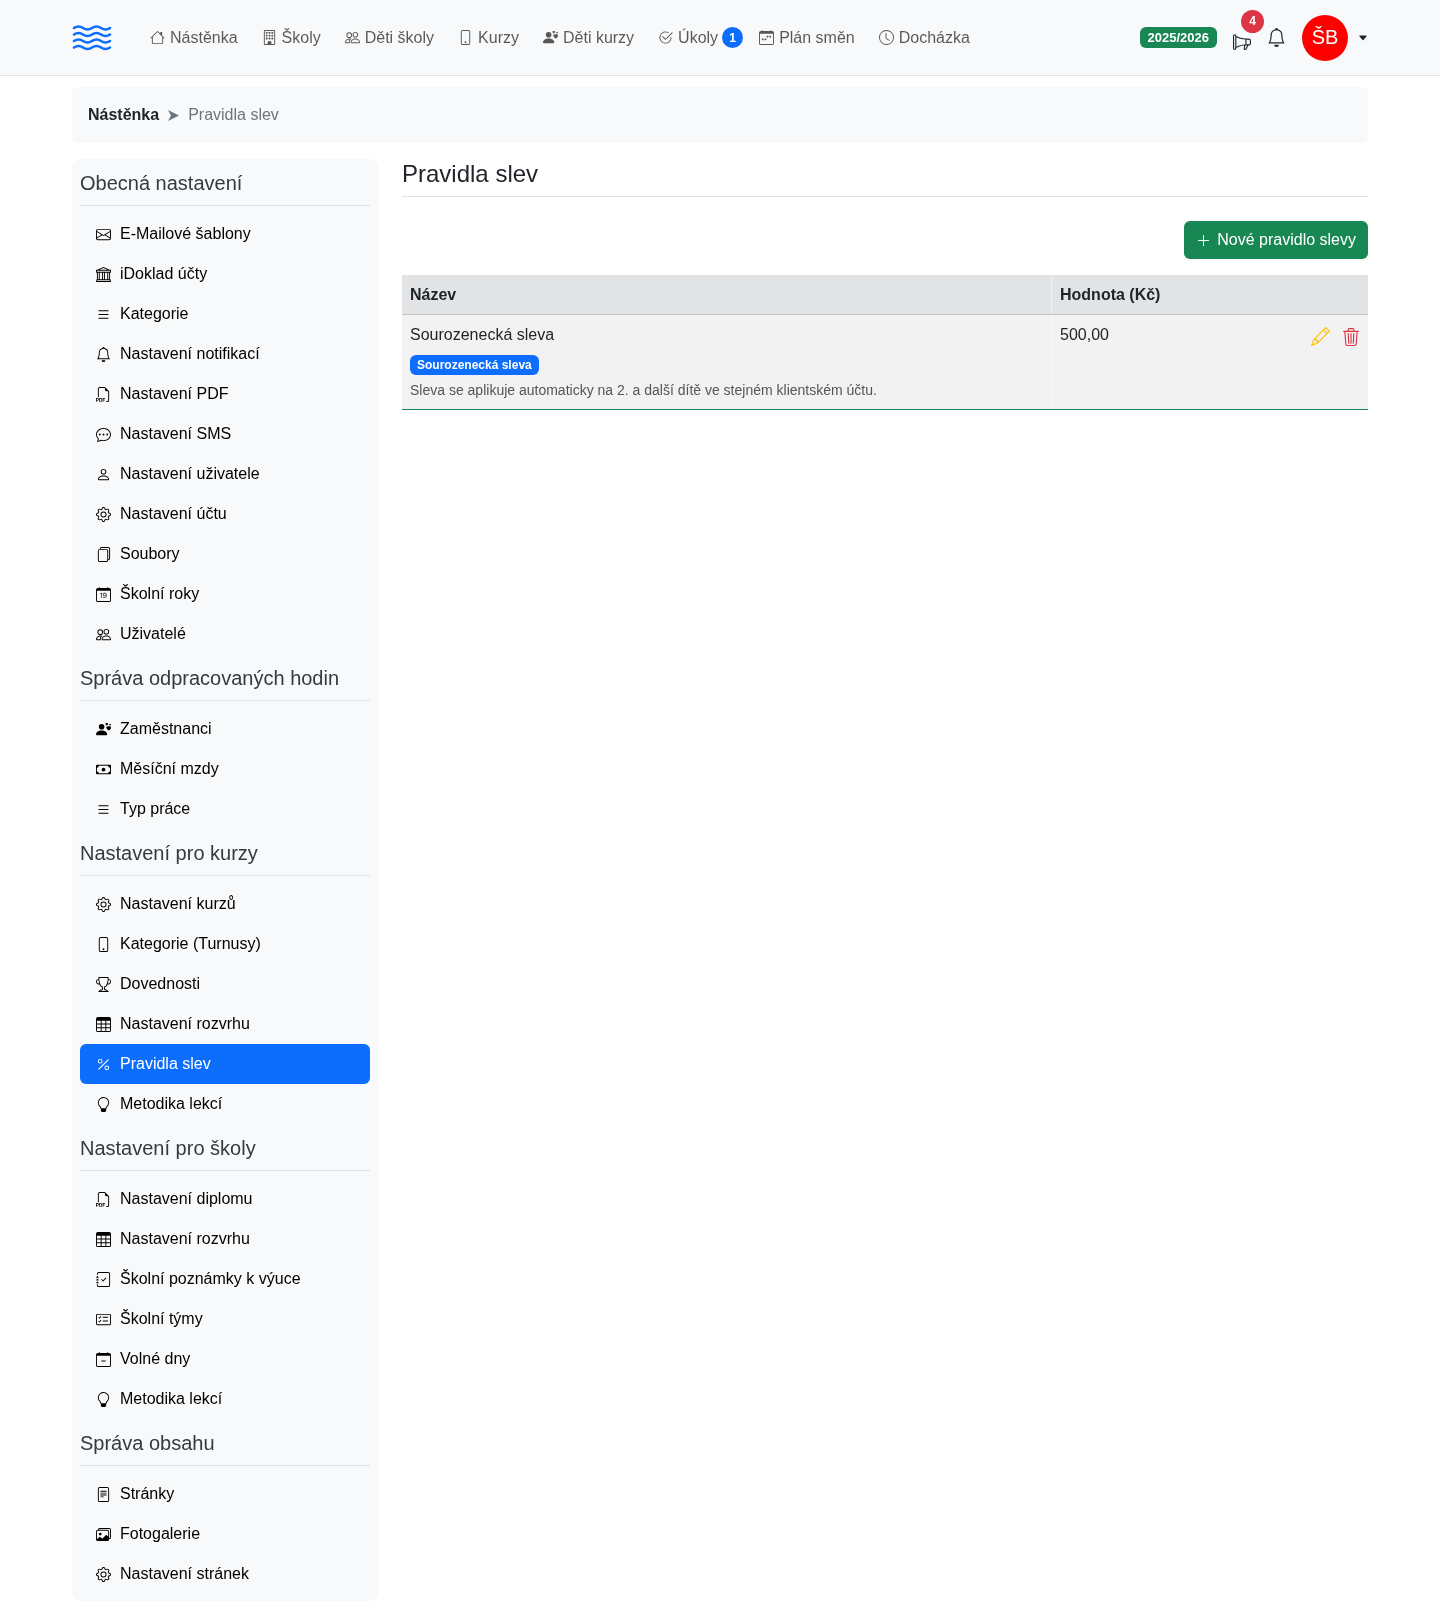 The width and height of the screenshot is (1440, 1618). What do you see at coordinates (886, 37) in the screenshot?
I see `clock-icon` at bounding box center [886, 37].